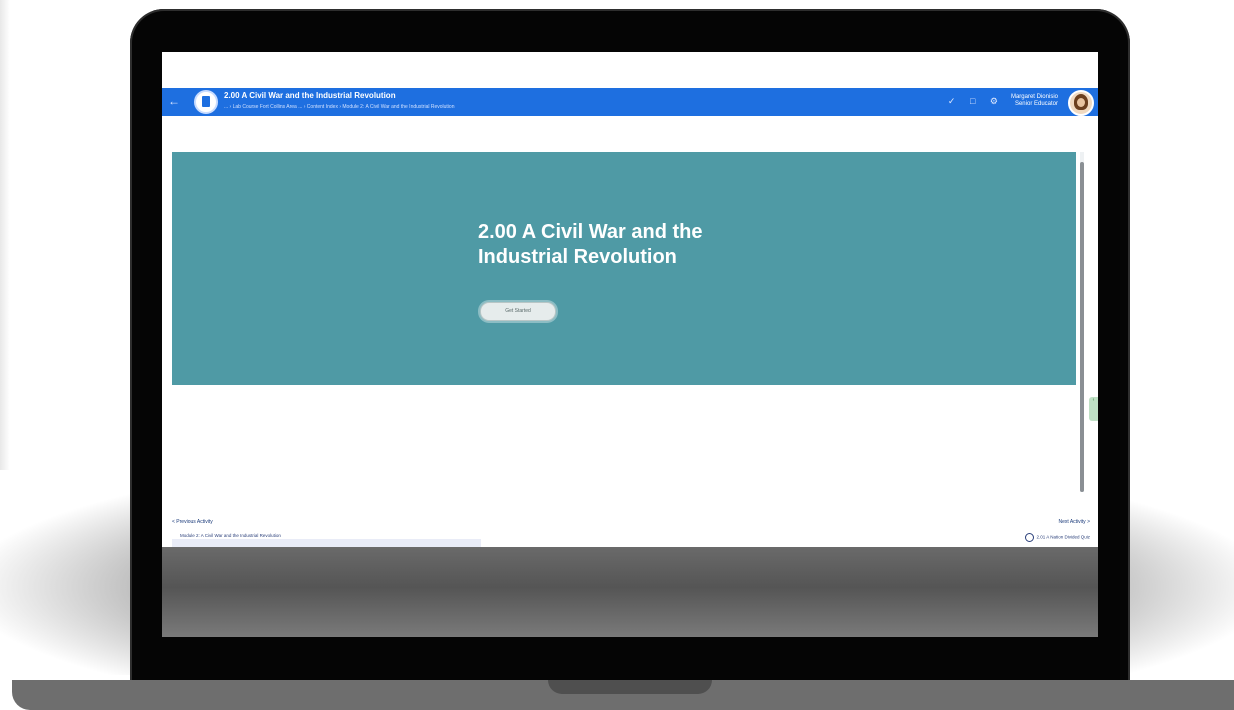  I want to click on chat-icon: □, so click(972, 101).